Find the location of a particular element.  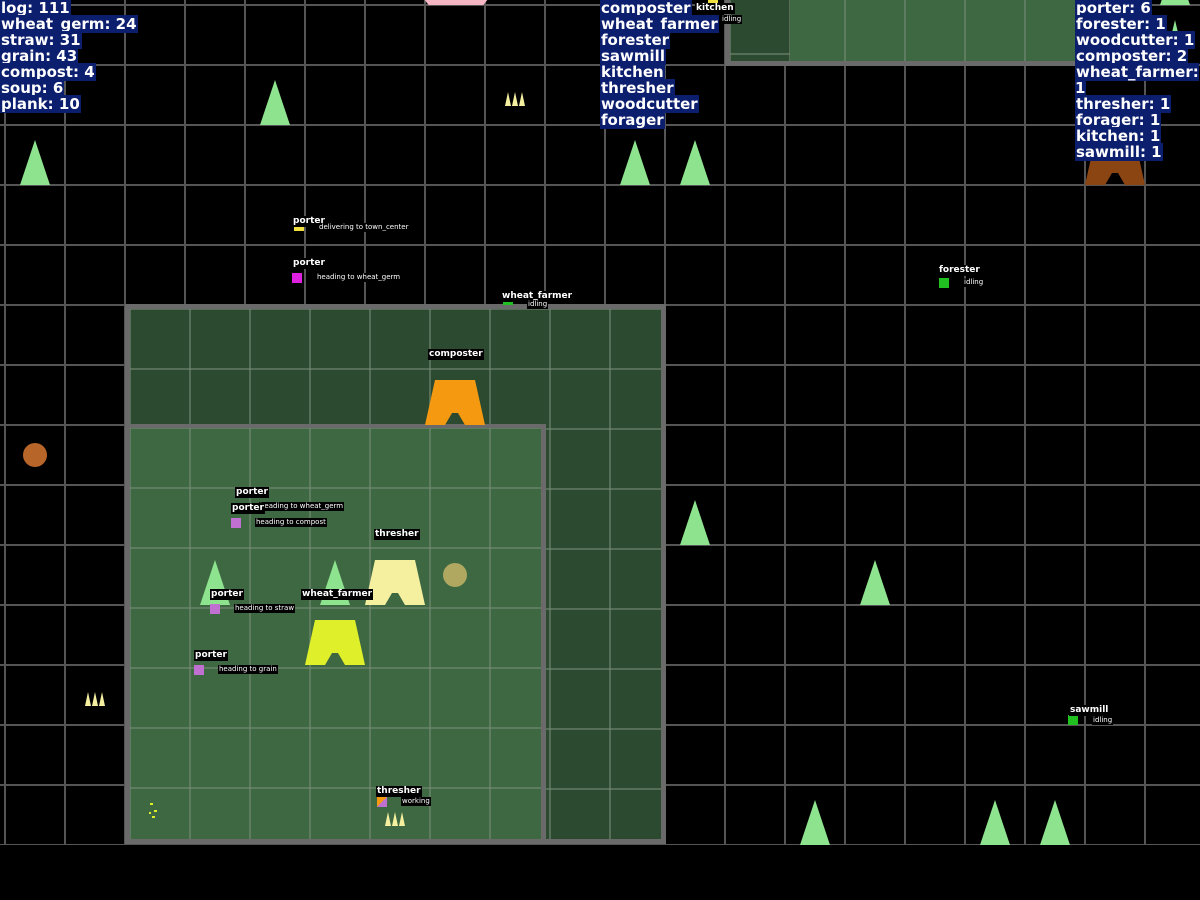

thresher-building is located at coordinates (395, 582).